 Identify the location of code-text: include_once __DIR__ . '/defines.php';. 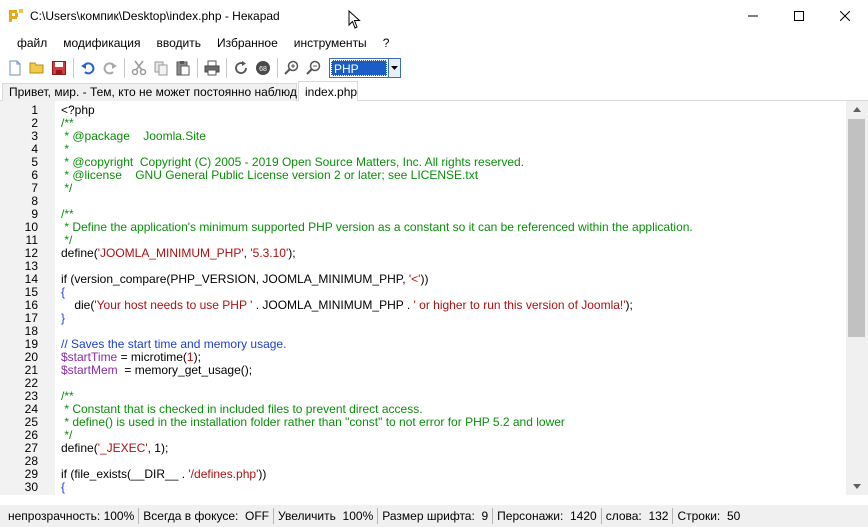
(170, 494).